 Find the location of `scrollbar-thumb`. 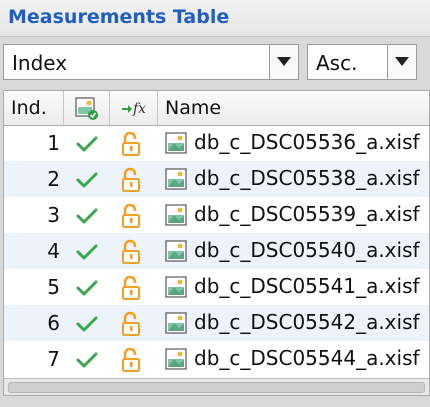

scrollbar-thumb is located at coordinates (216, 387).